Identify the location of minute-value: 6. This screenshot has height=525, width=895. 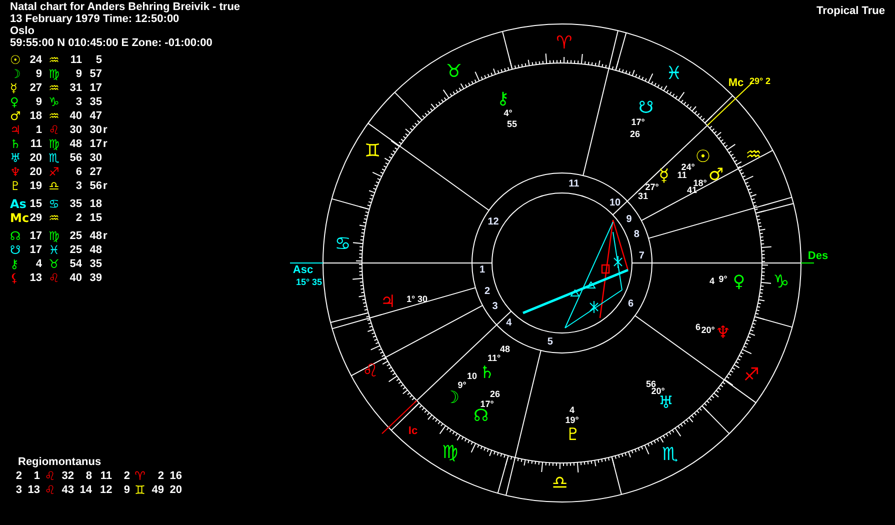
(78, 172).